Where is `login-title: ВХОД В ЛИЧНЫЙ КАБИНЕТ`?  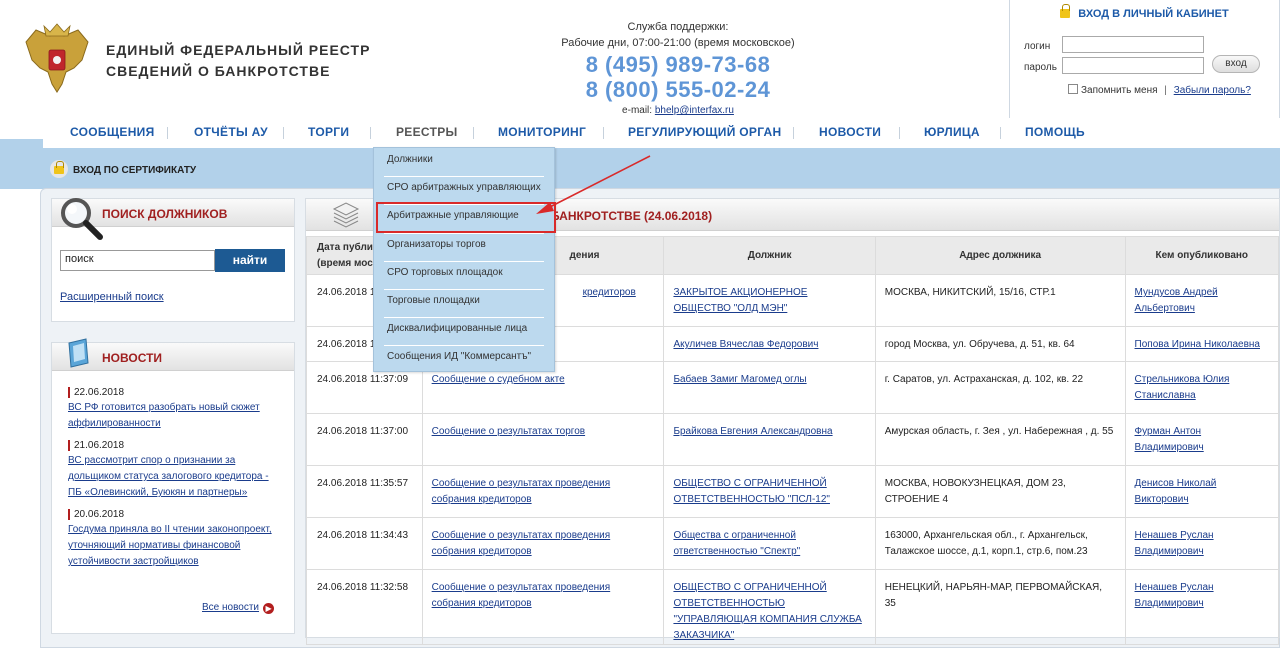 login-title: ВХОД В ЛИЧНЫЙ КАБИНЕТ is located at coordinates (1144, 12).